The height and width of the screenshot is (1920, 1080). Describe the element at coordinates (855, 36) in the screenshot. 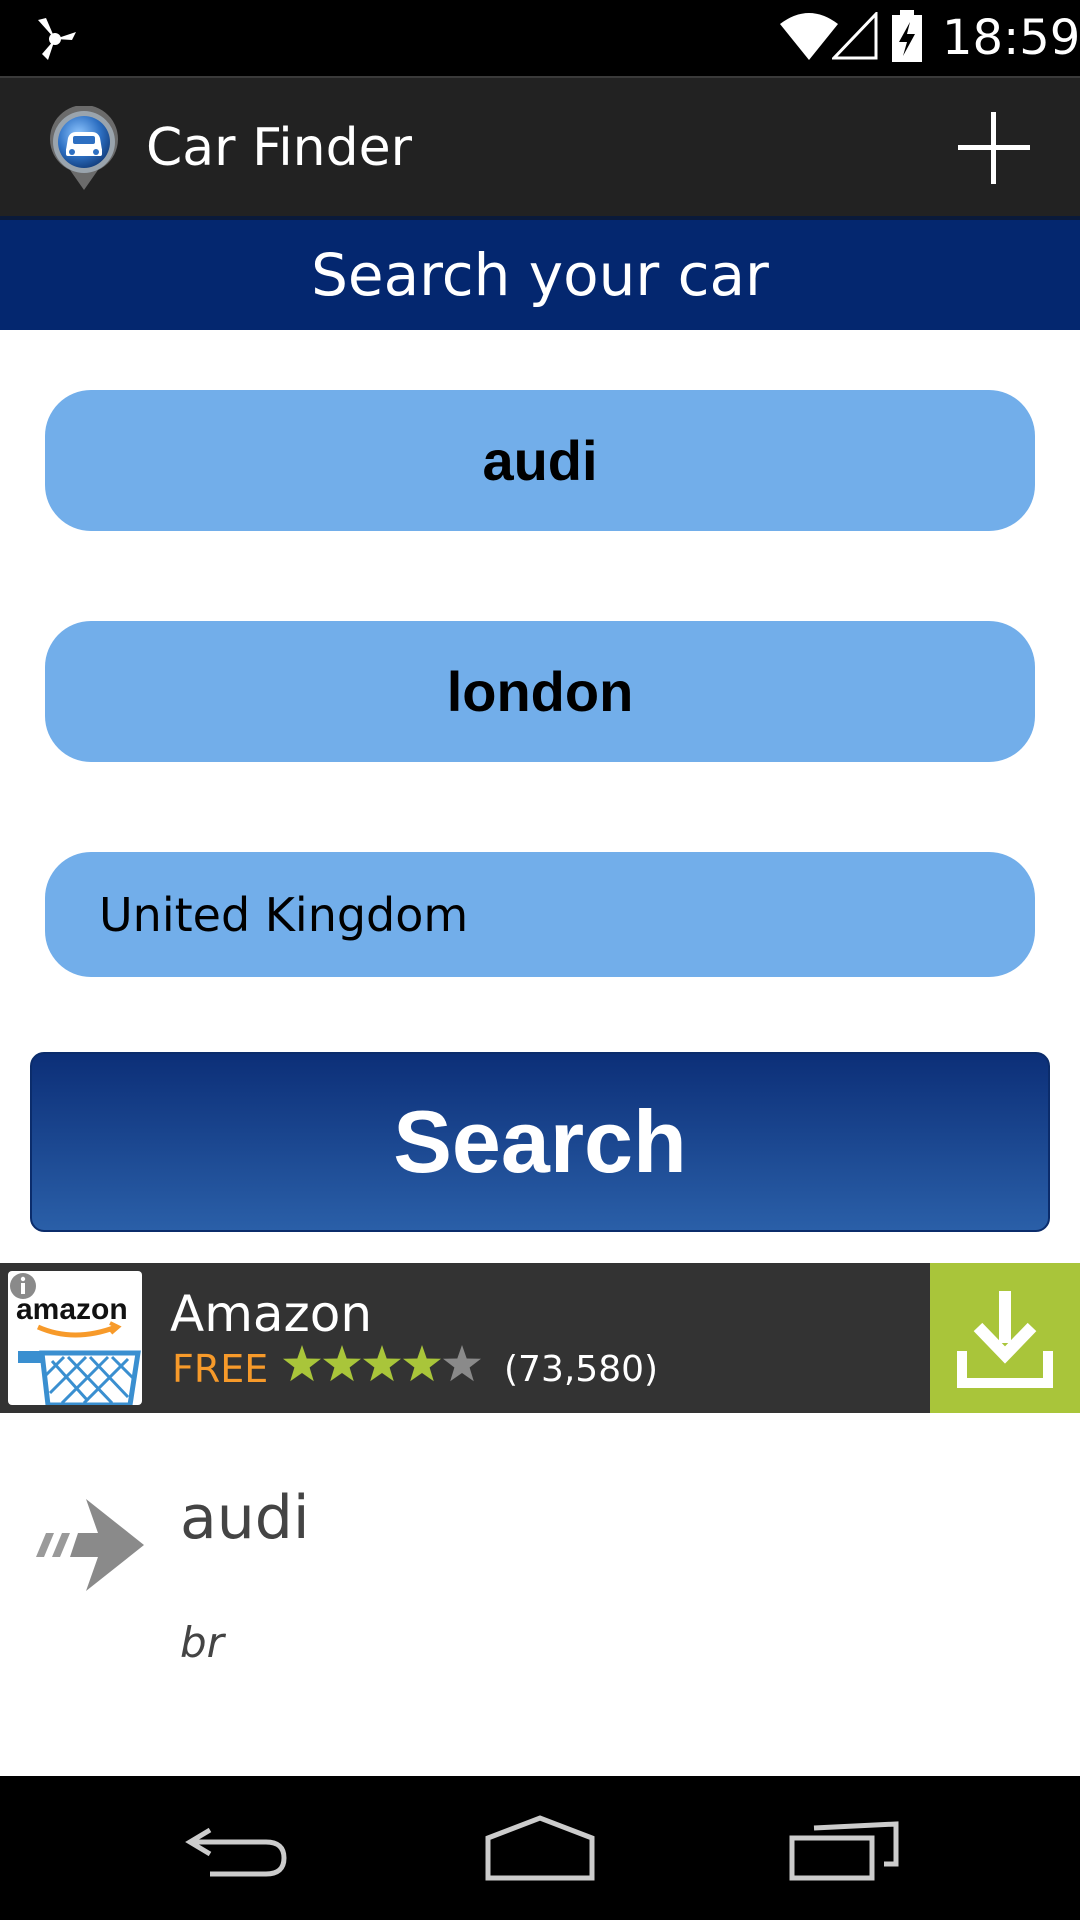

I see `signal-icon` at that location.